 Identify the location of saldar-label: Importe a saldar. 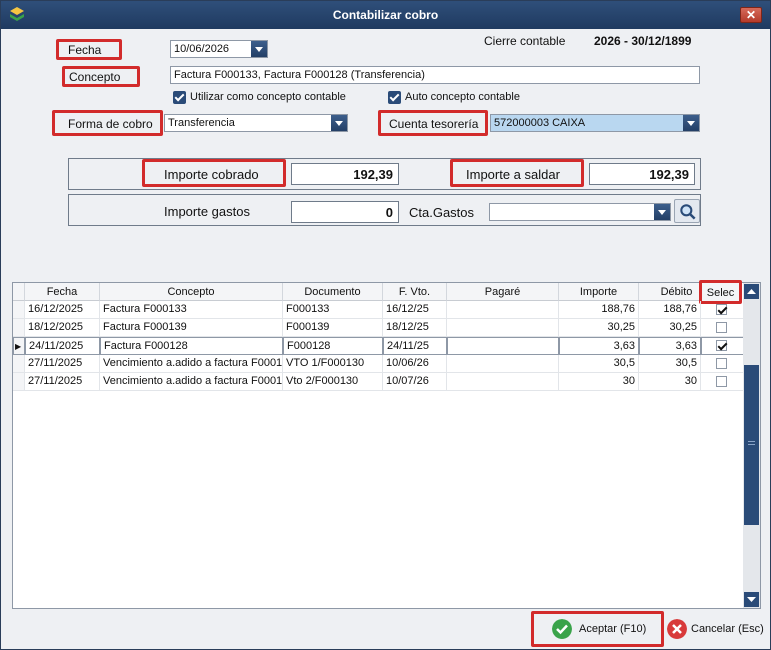
(513, 174).